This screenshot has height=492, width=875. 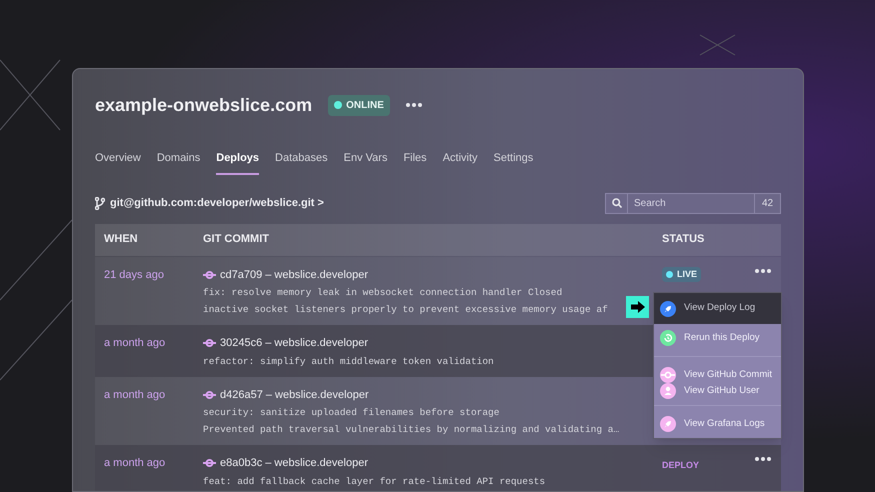 I want to click on search-field: Search 42, so click(x=693, y=203).